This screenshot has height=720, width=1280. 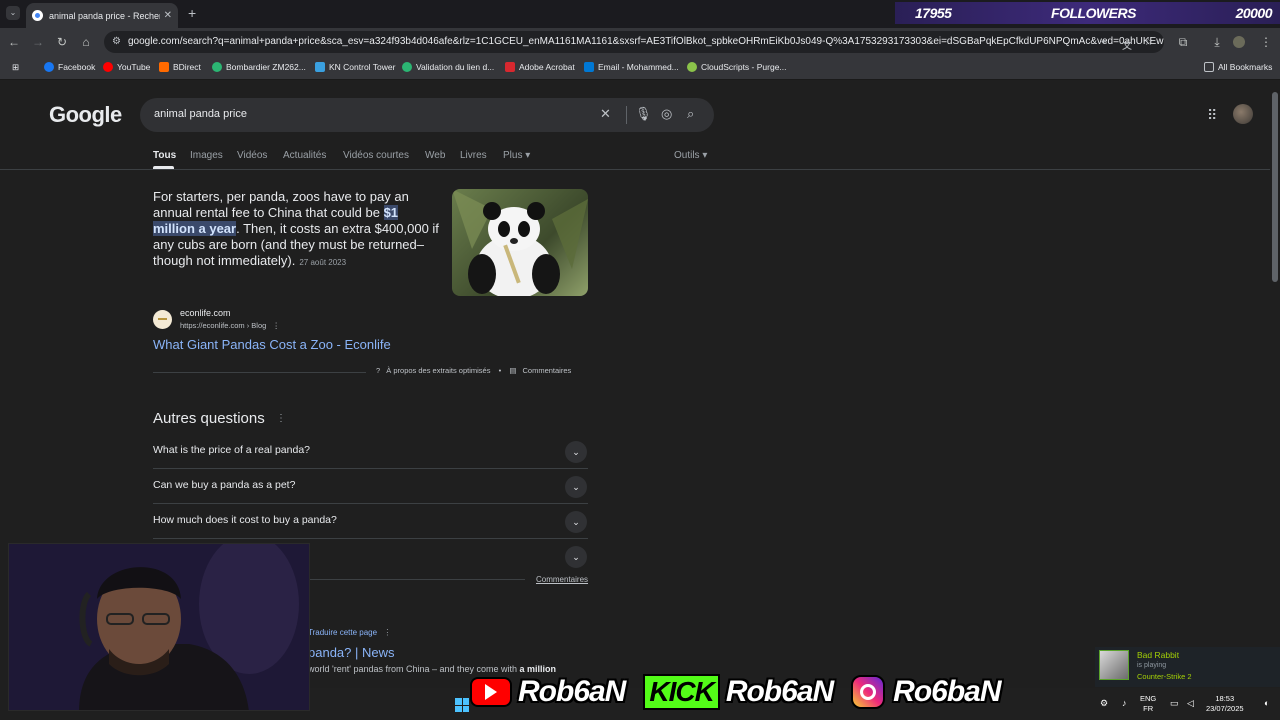 I want to click on clock: 18:53 23/07/2025, so click(x=1225, y=704).